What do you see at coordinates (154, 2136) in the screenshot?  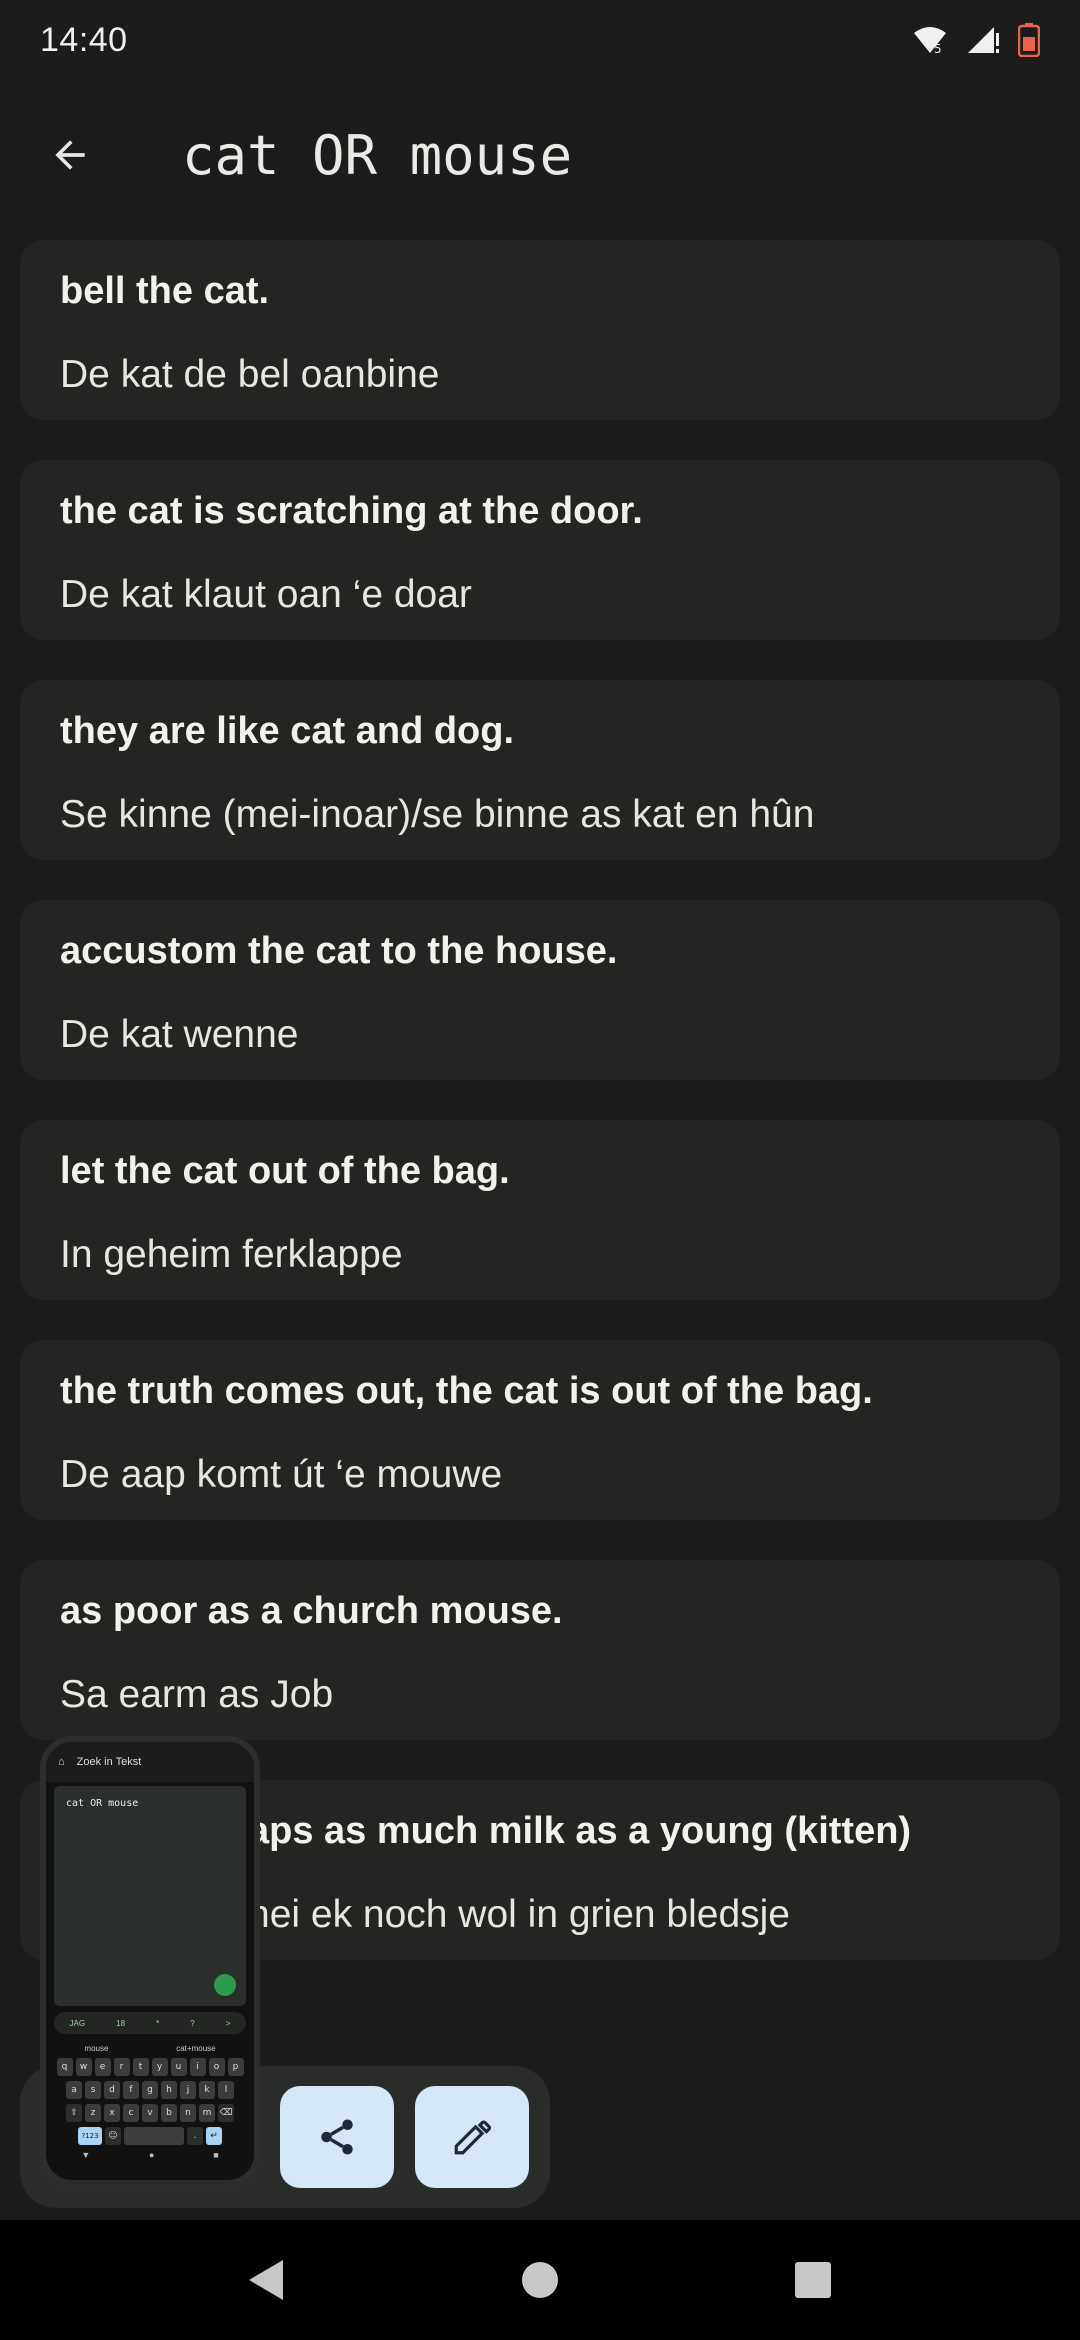 I see `space-key` at bounding box center [154, 2136].